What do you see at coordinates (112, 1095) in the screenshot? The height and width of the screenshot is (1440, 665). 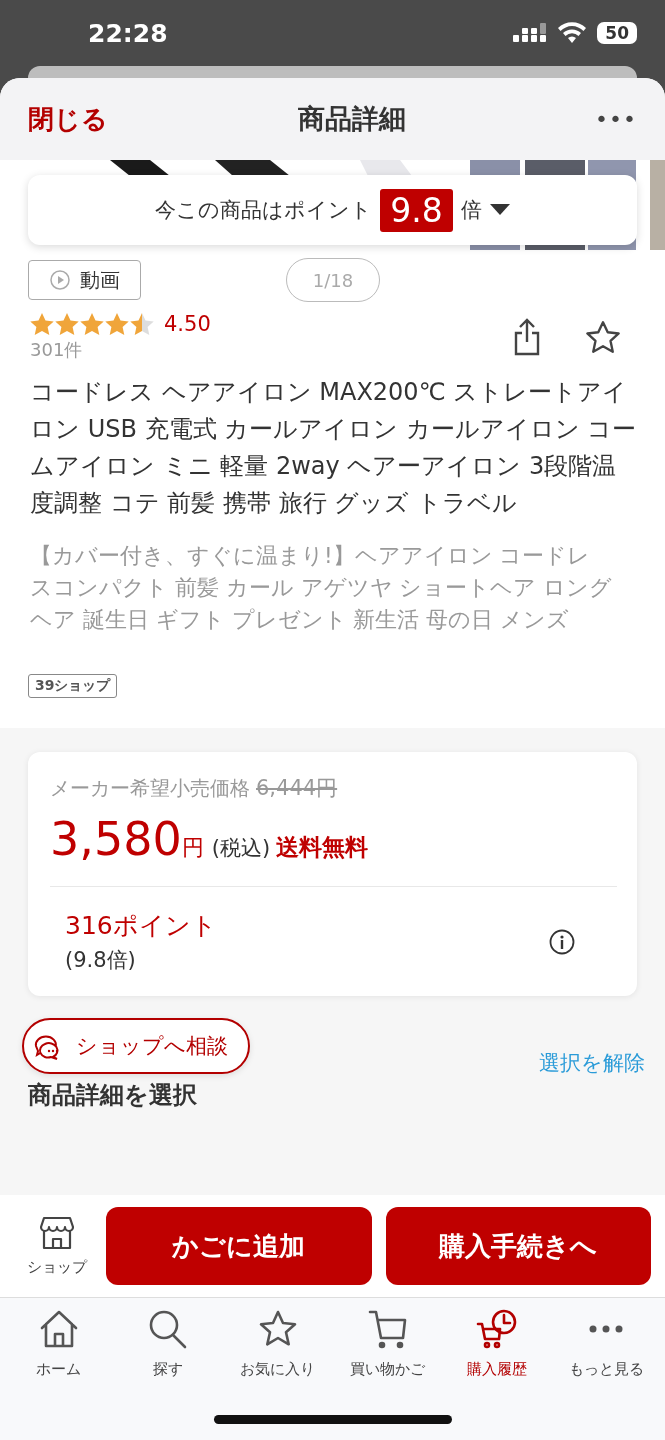 I see `section-heading: 商品詳細を選択` at bounding box center [112, 1095].